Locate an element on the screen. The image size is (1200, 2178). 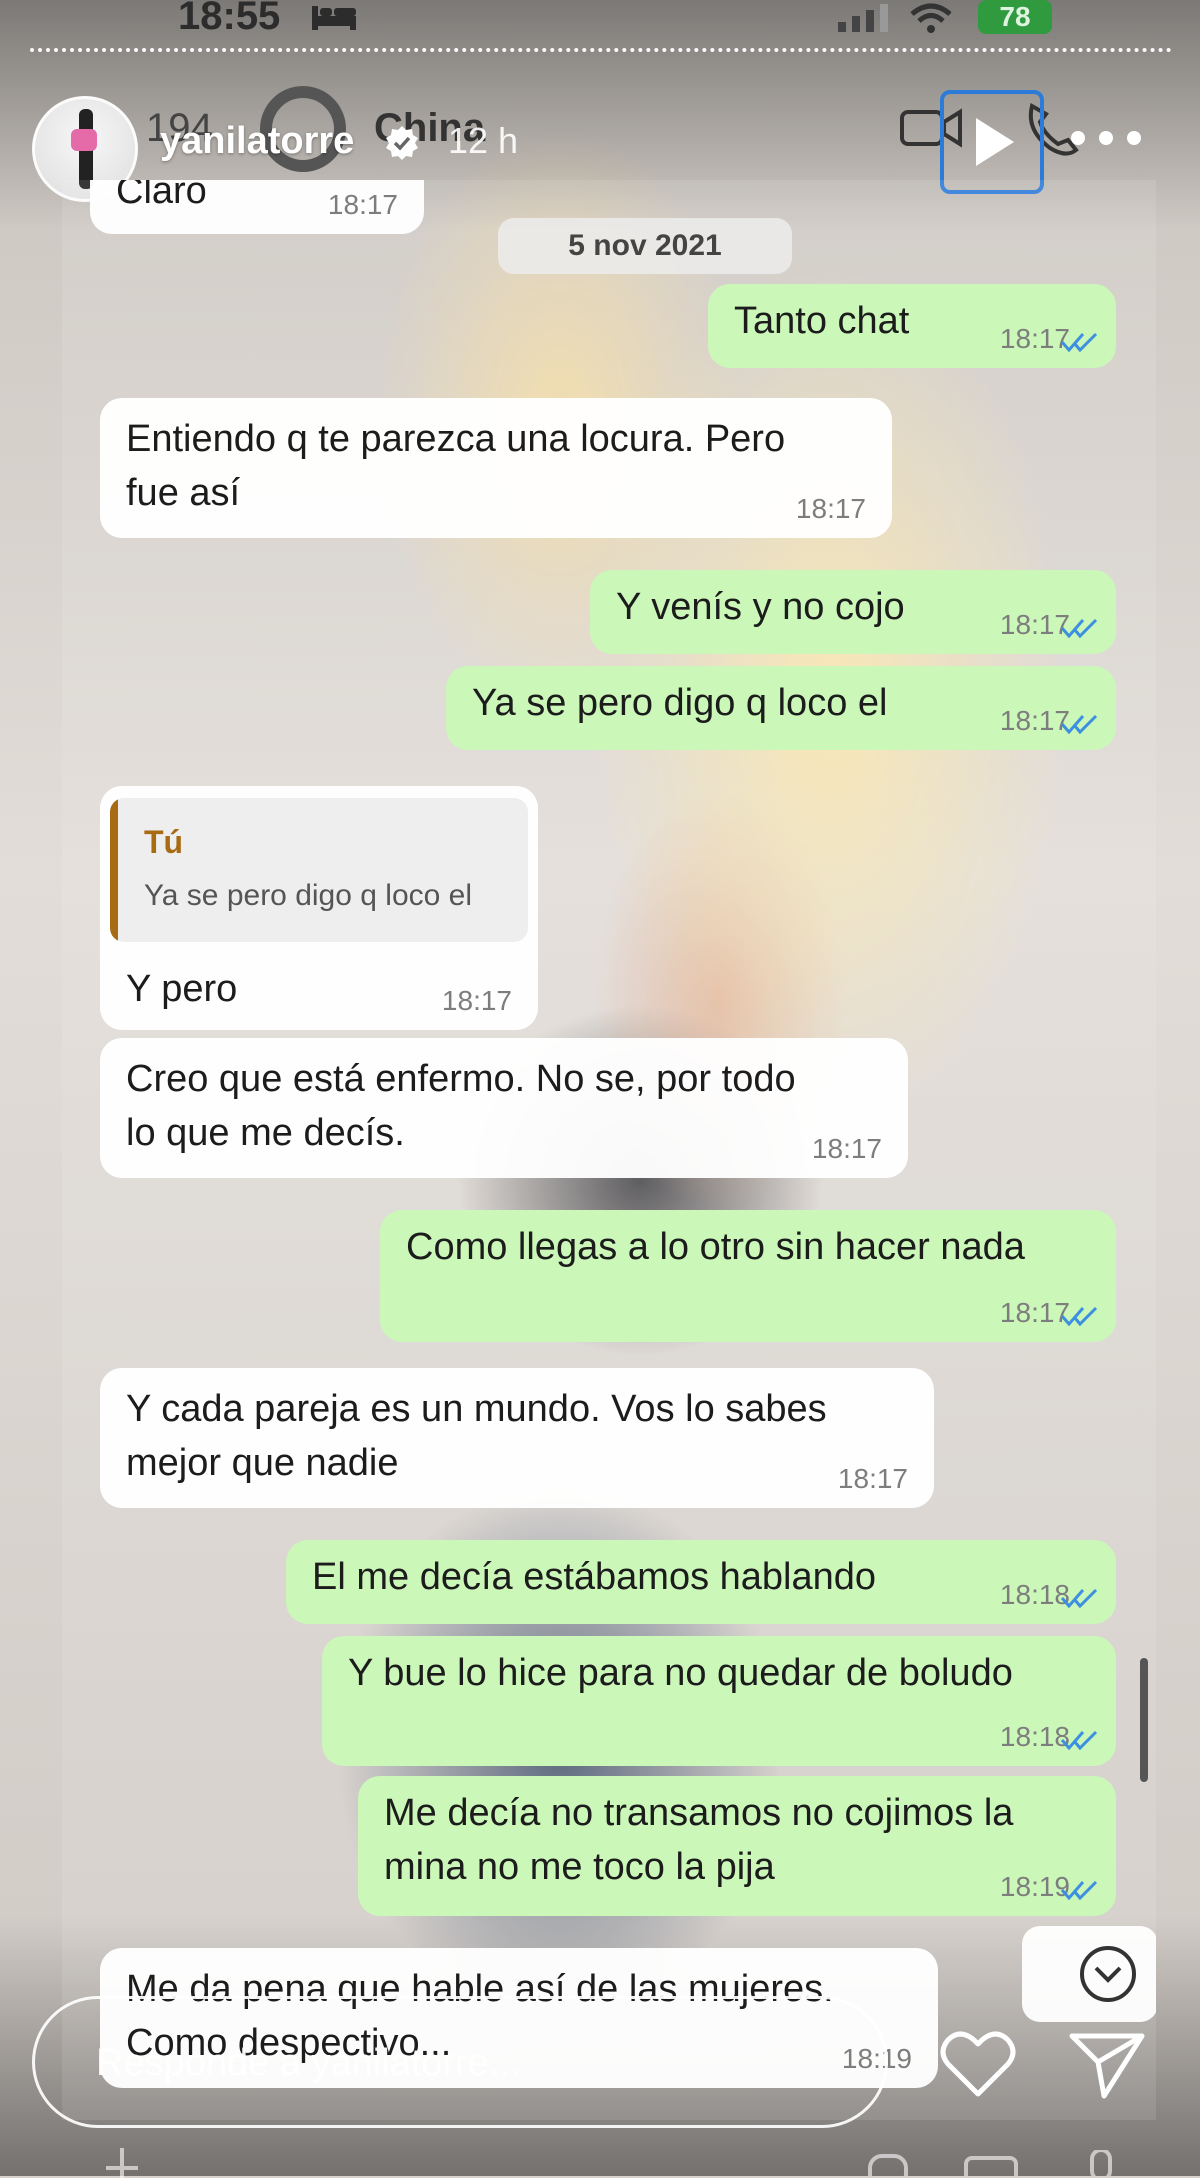
scroll-down-button is located at coordinates (1089, 1974).